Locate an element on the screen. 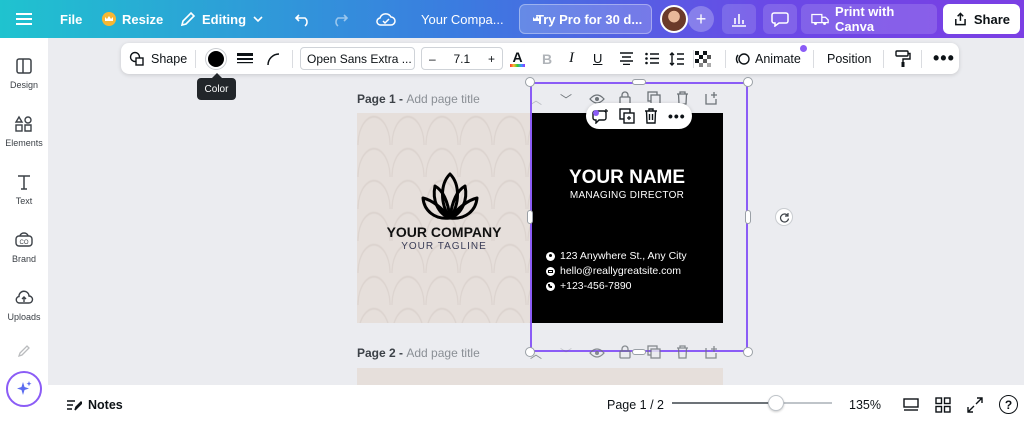  more-options-button: ••• is located at coordinates (944, 58).